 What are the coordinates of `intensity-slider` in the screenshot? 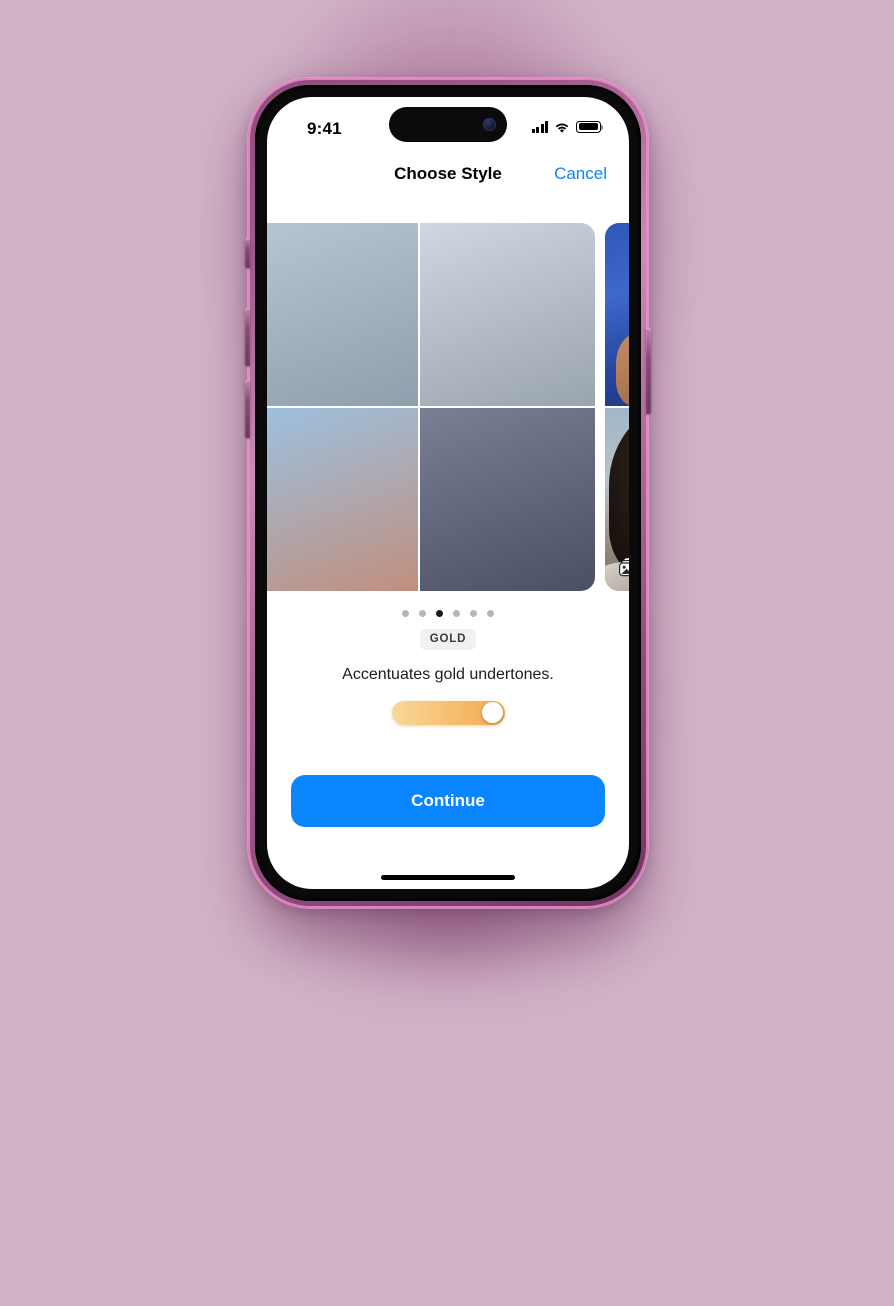 It's located at (448, 712).